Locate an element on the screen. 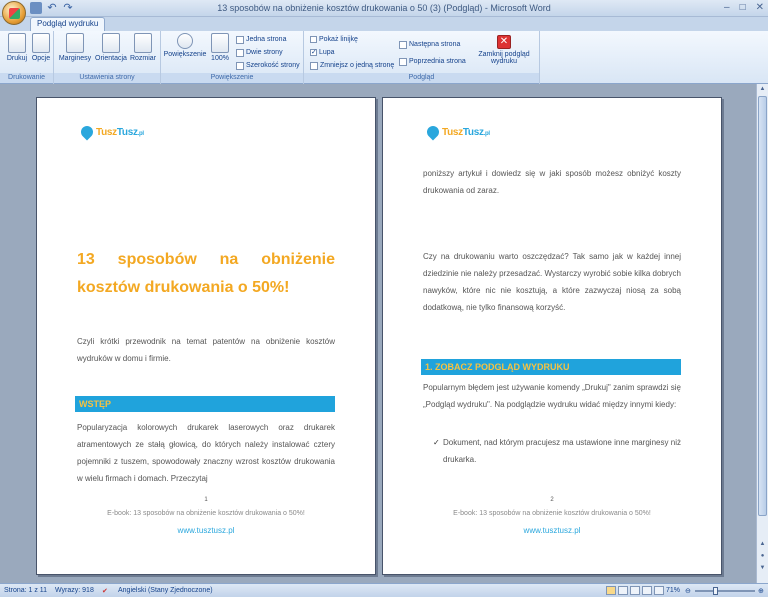 Image resolution: width=768 pixels, height=597 pixels. outline-view-icon is located at coordinates (647, 590).